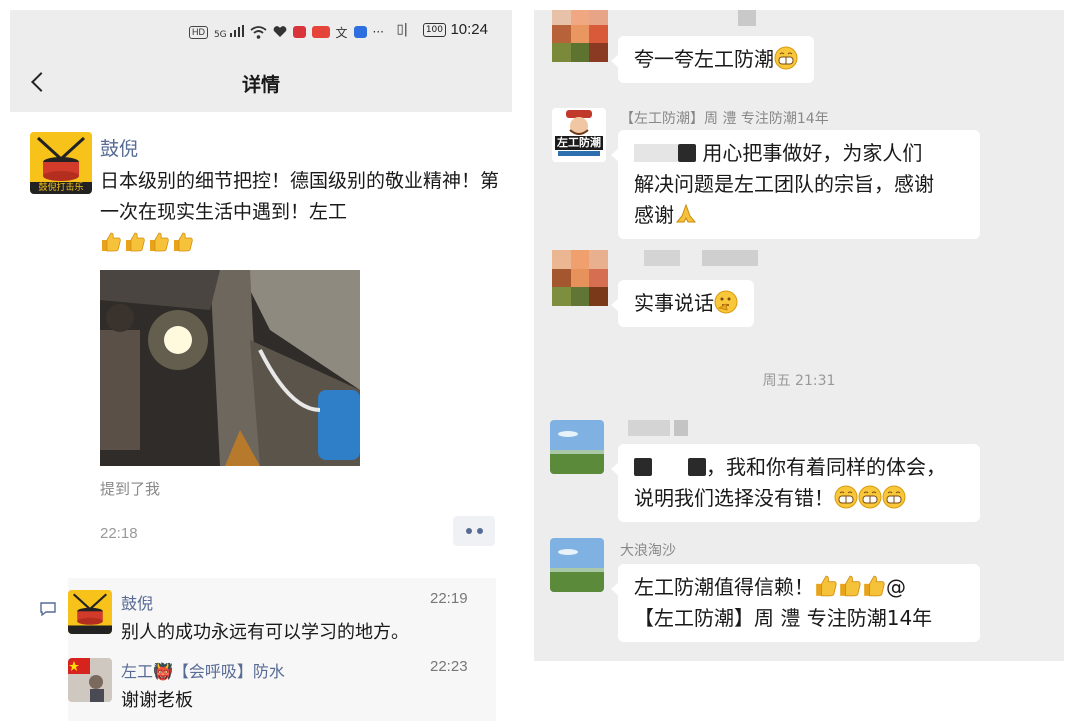 The width and height of the screenshot is (1080, 721). What do you see at coordinates (704, 59) in the screenshot?
I see `message-text: 夸一夸左工防潮` at bounding box center [704, 59].